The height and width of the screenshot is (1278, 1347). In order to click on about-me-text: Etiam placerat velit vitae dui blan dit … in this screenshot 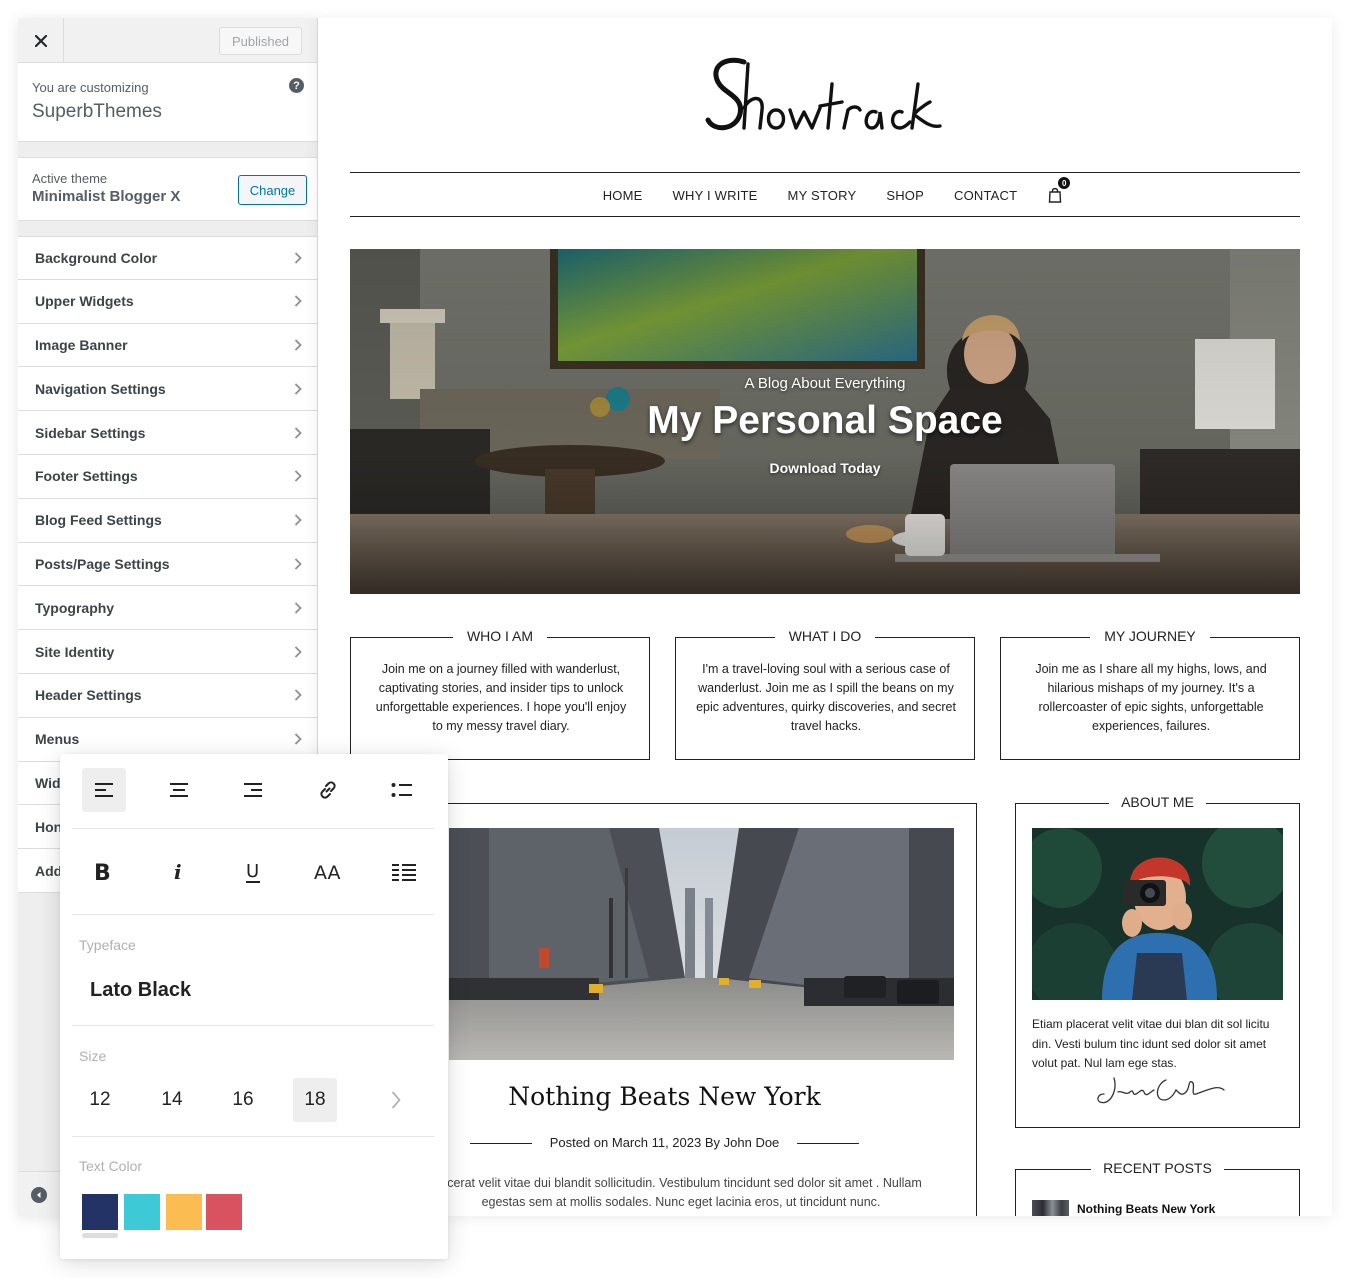, I will do `click(1151, 1043)`.